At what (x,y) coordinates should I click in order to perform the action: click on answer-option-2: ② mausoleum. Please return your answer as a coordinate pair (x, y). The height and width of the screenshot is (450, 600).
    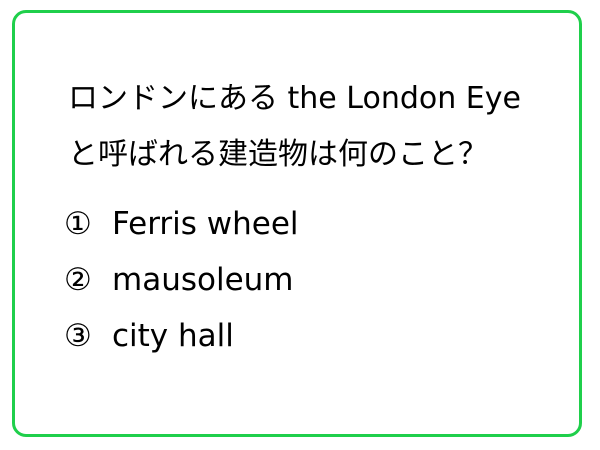
    Looking at the image, I should click on (314, 280).